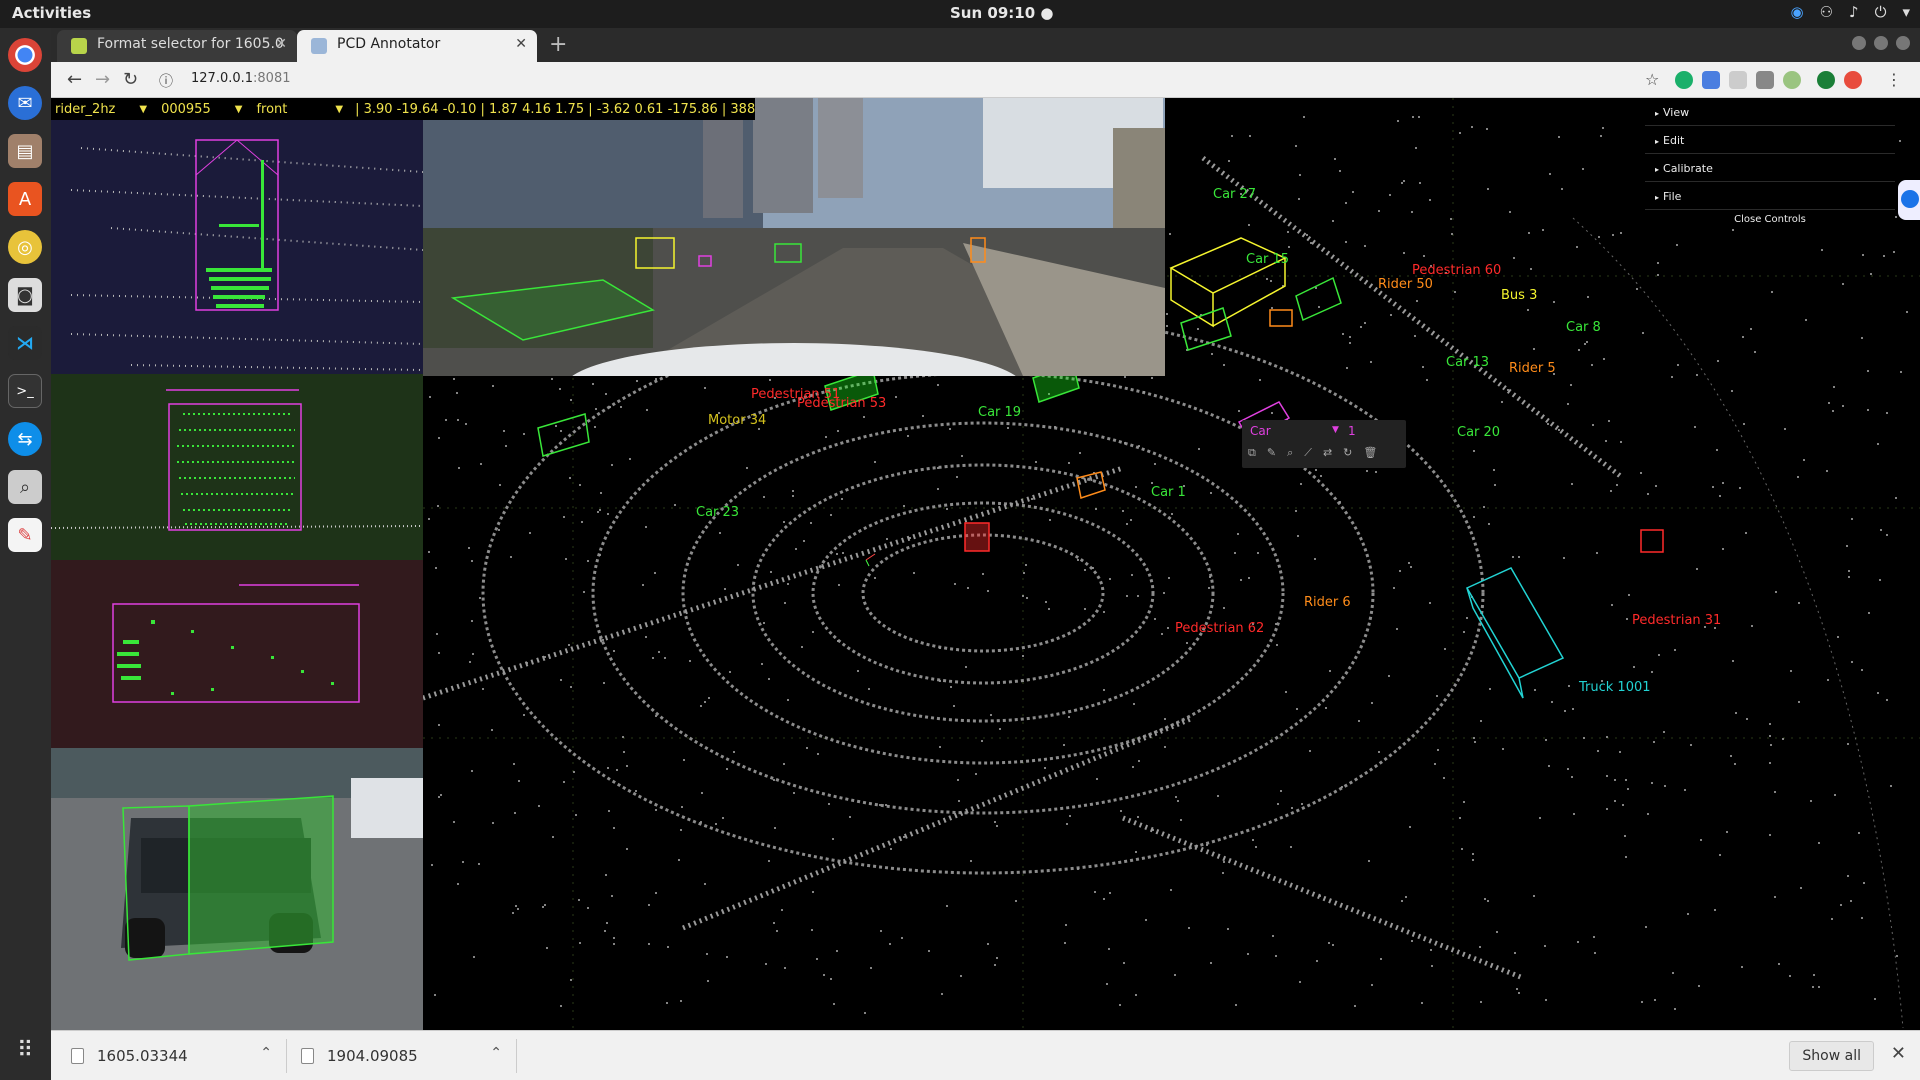 This screenshot has height=1080, width=1920. I want to click on close-controls-button: Close Controls, so click(1770, 219).